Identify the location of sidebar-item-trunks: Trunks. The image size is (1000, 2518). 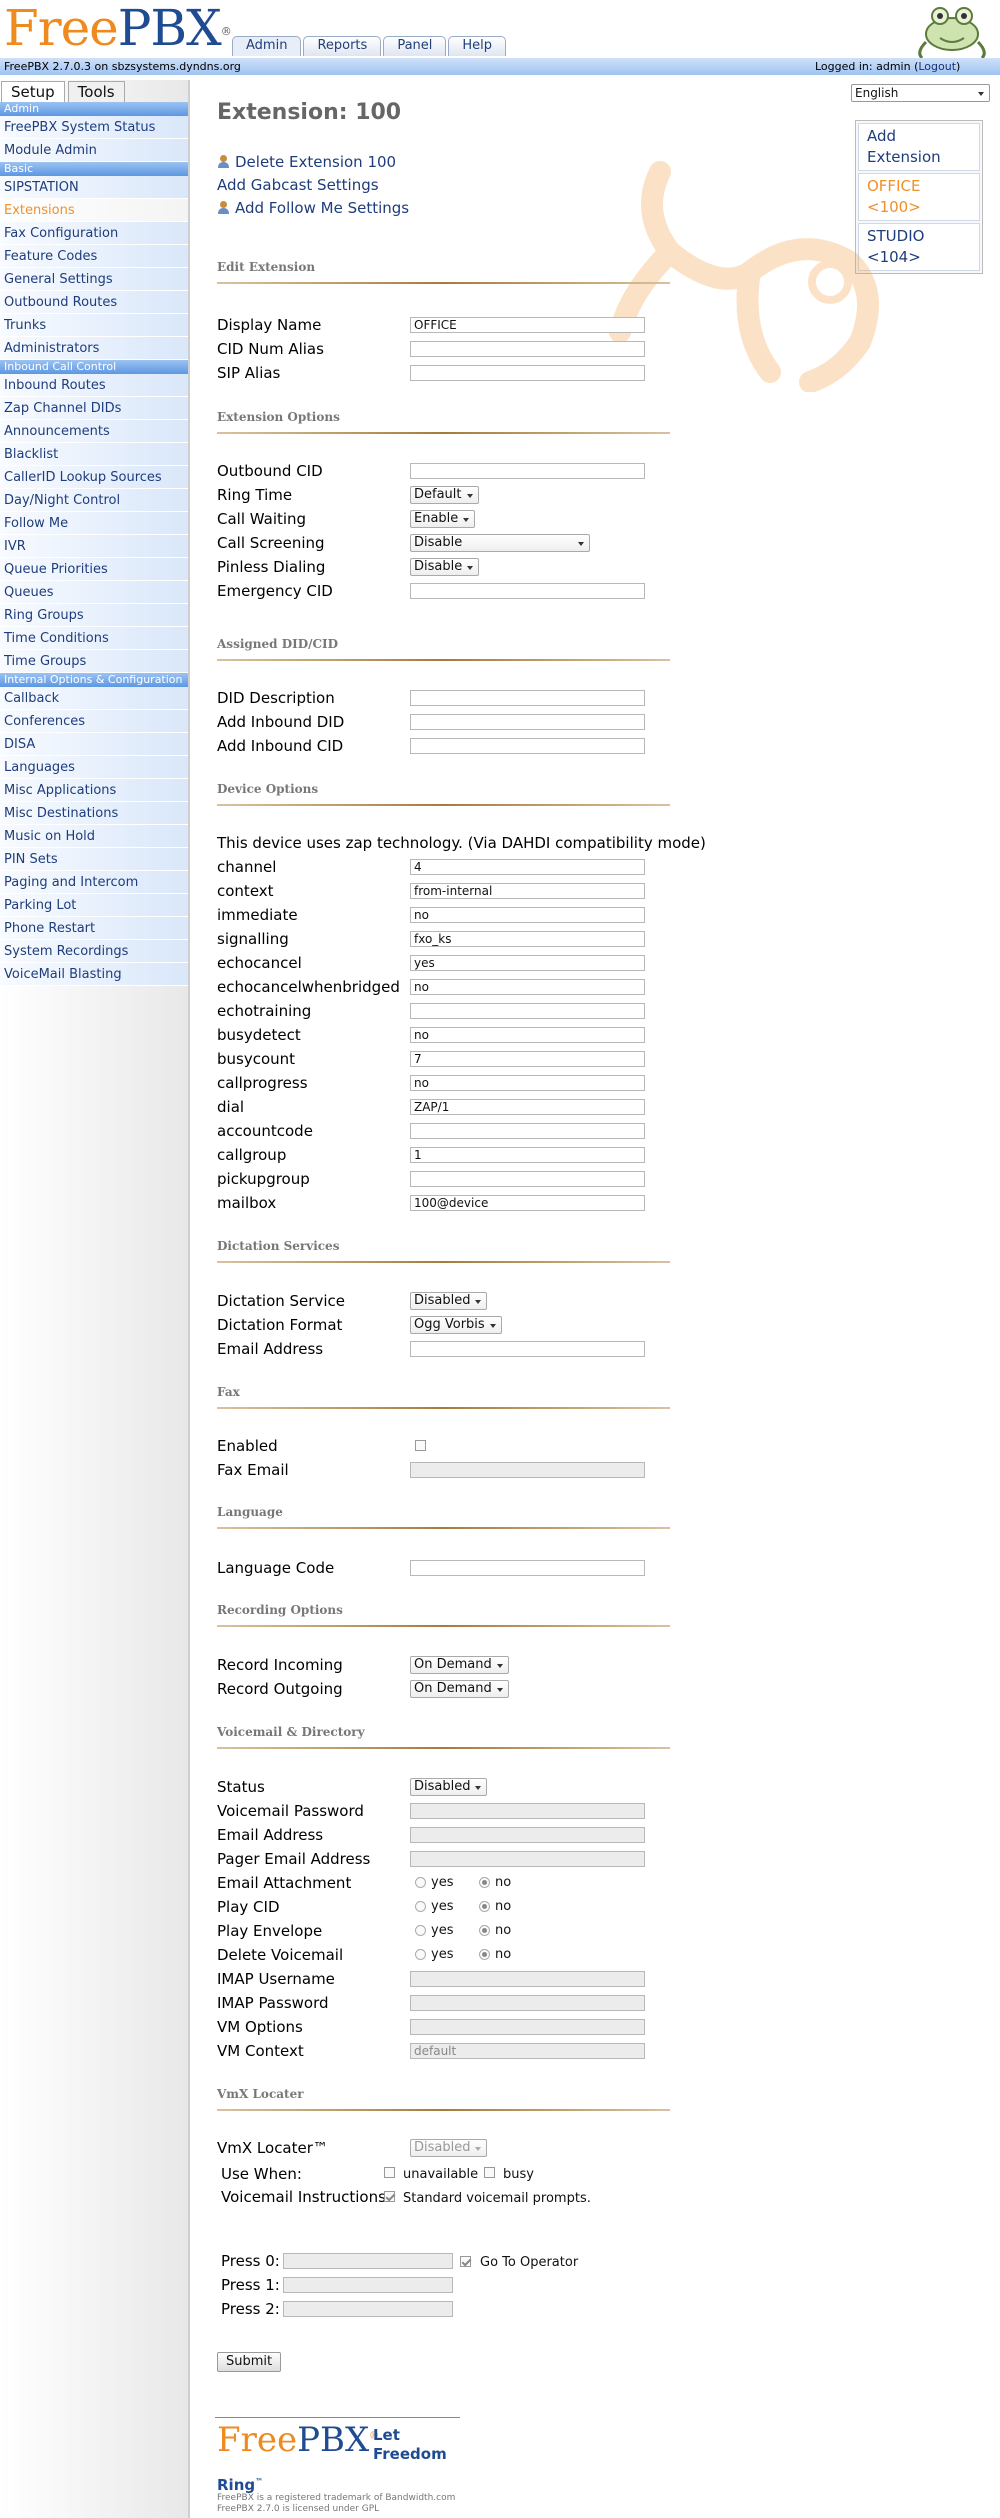
(94, 325).